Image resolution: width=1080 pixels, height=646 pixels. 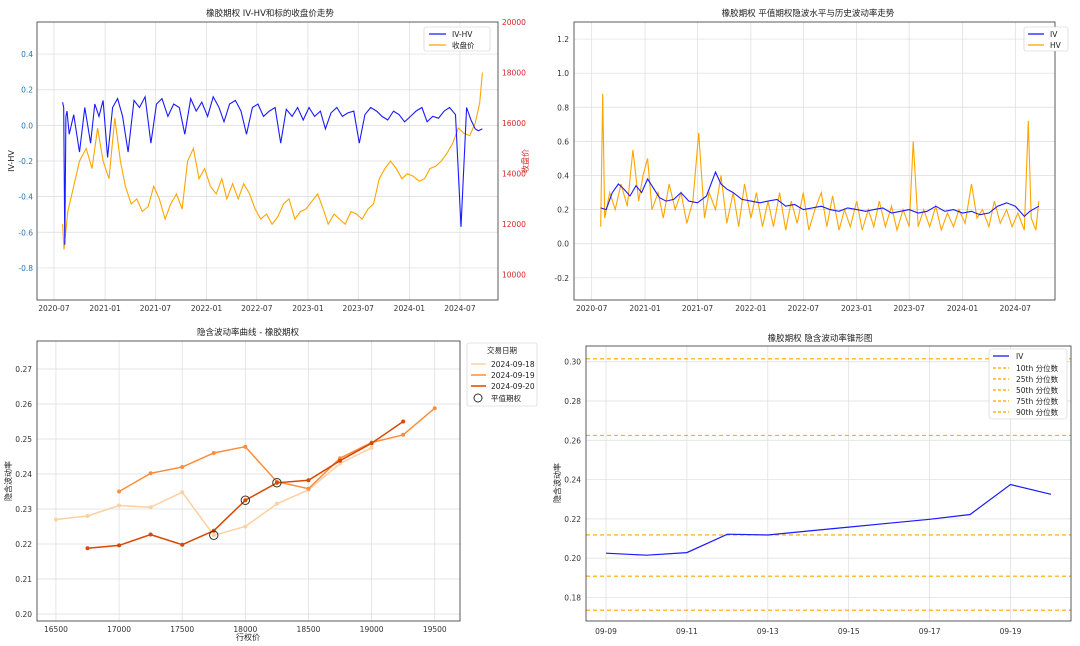 What do you see at coordinates (156, 308) in the screenshot?
I see `x-tick-label: 2021-07` at bounding box center [156, 308].